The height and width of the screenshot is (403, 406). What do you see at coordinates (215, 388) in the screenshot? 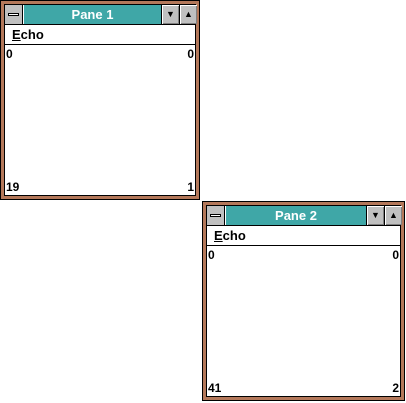
I see `pane-2-bottom-left-value: 41` at bounding box center [215, 388].